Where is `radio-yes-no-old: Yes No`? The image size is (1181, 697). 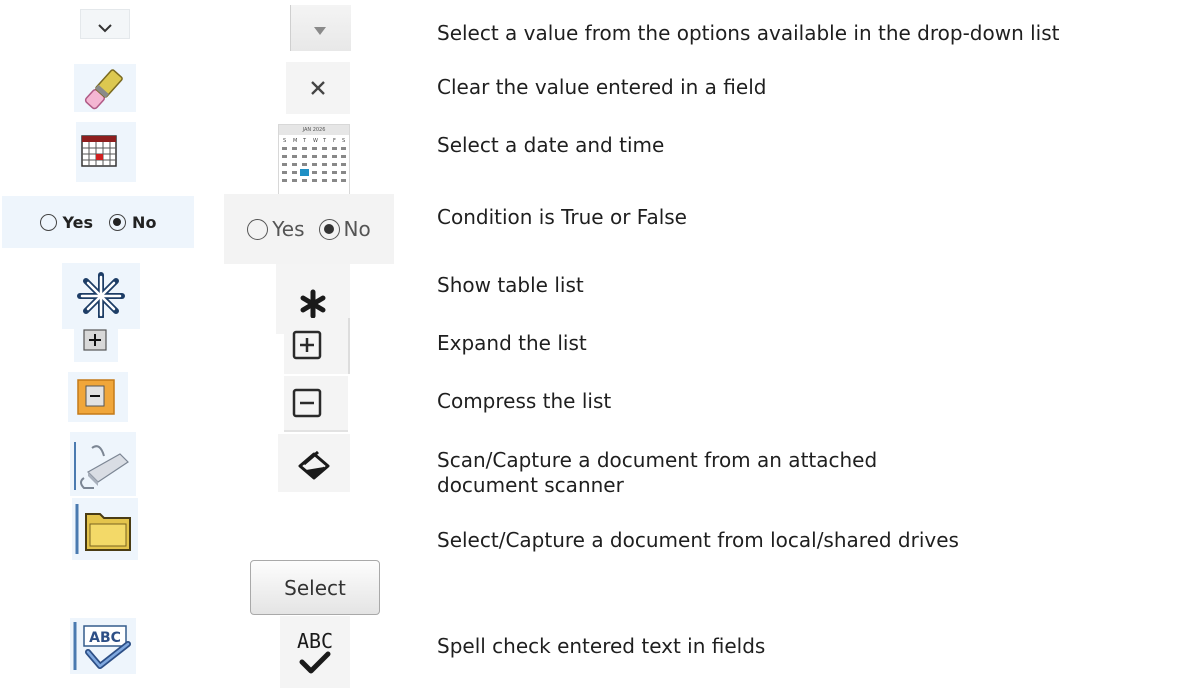 radio-yes-no-old: Yes No is located at coordinates (98, 222).